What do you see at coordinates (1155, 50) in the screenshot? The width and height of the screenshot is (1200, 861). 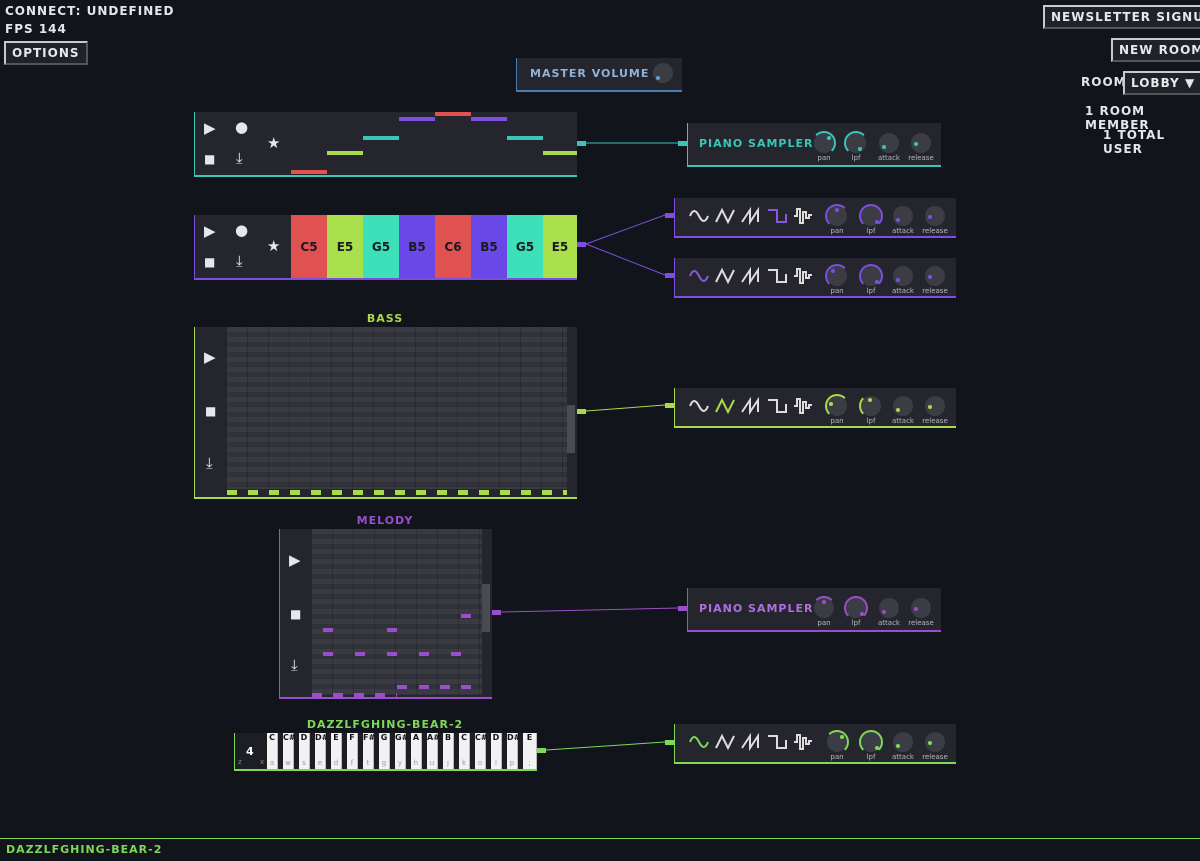 I see `new-room-button: NEW ROOM` at bounding box center [1155, 50].